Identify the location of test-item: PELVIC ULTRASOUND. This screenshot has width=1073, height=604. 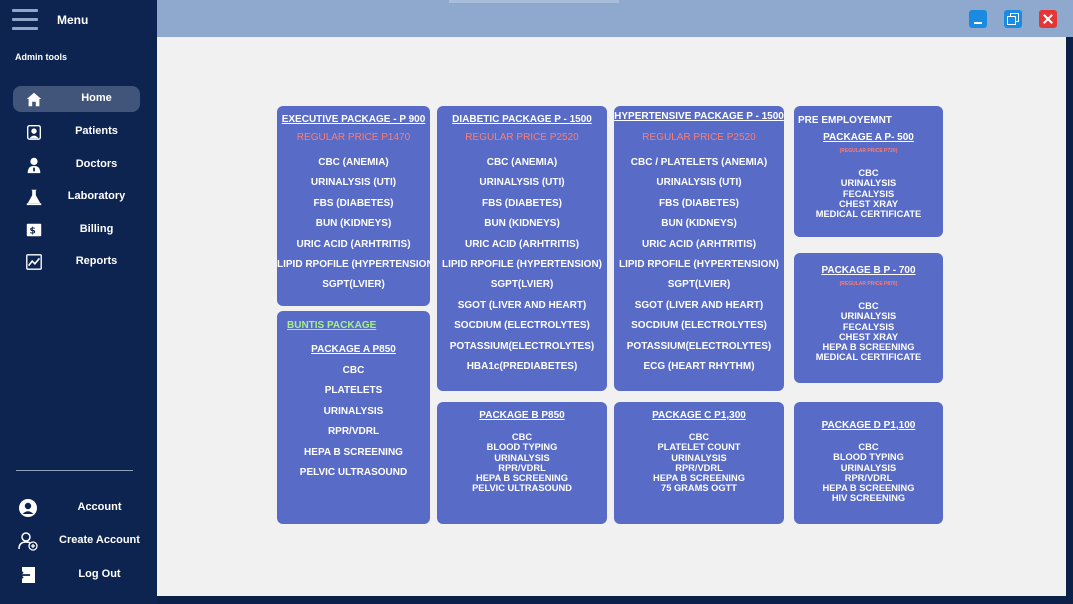
(522, 488).